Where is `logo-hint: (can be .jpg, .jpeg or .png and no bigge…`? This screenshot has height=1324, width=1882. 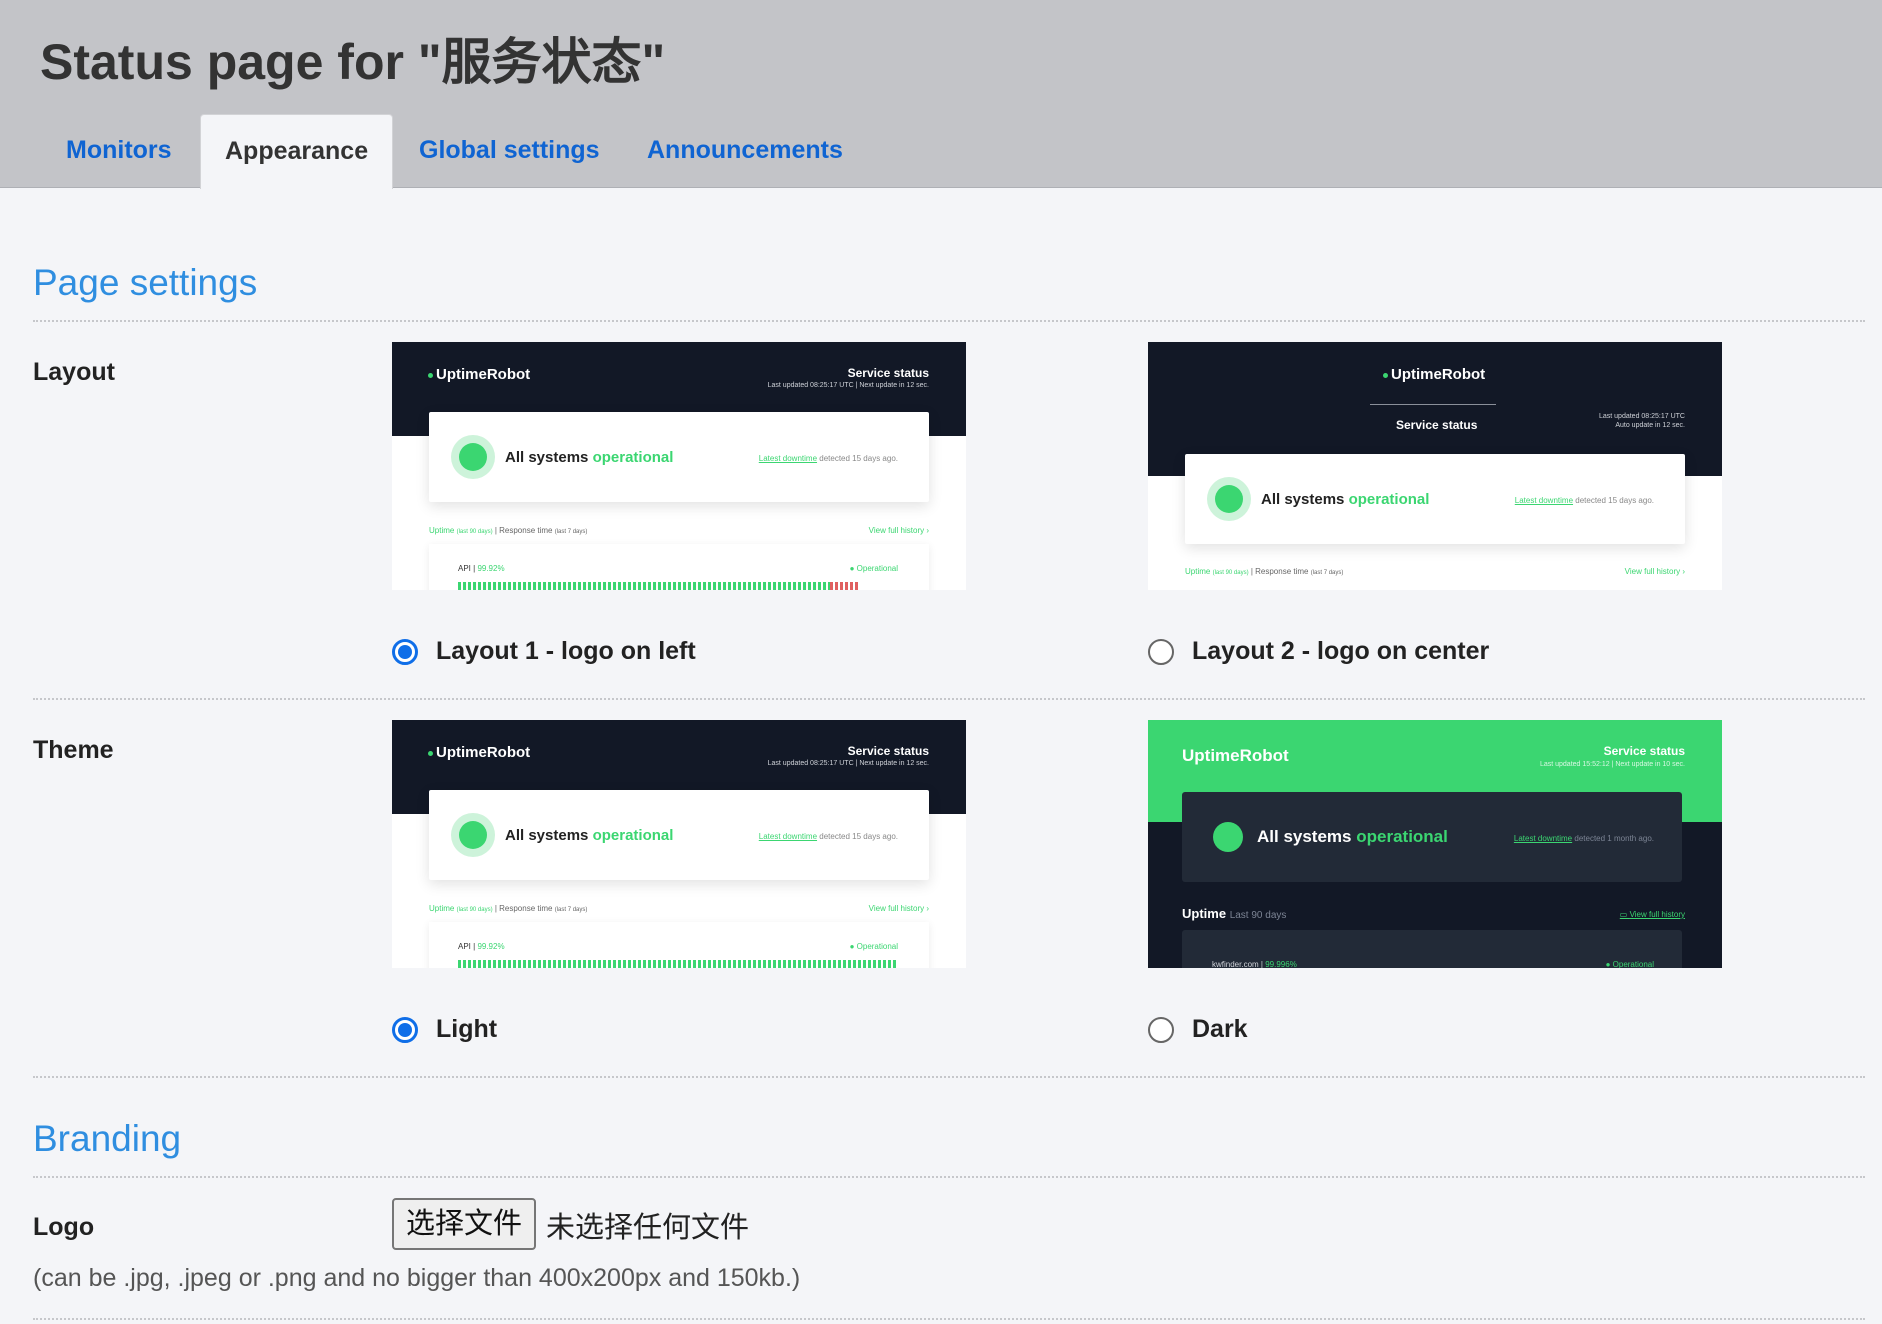 logo-hint: (can be .jpg, .jpeg or .png and no bigge… is located at coordinates (417, 1278).